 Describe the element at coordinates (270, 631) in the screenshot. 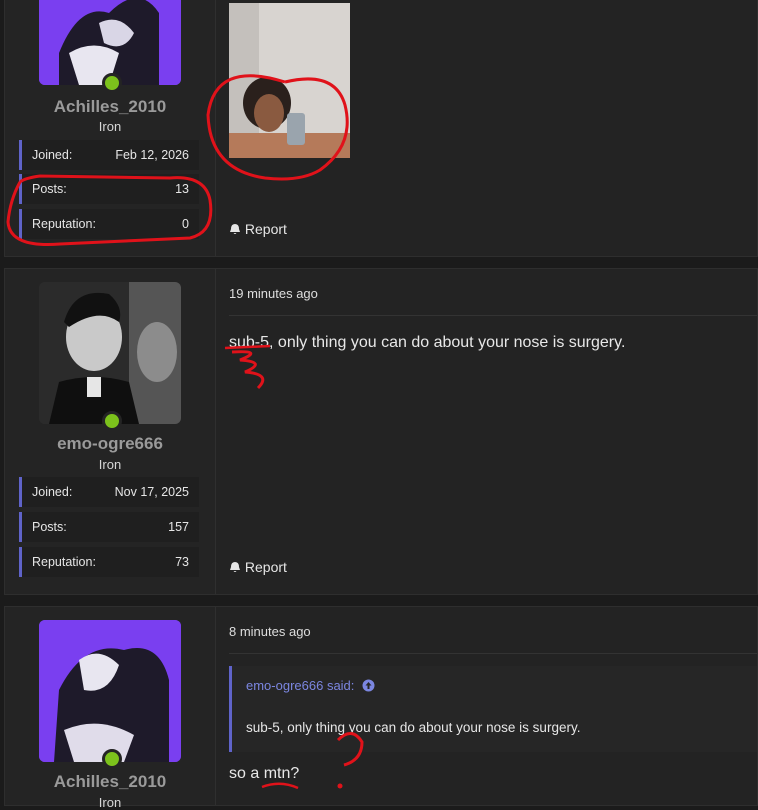

I see `post-timestamp: 8 minutes ago` at that location.